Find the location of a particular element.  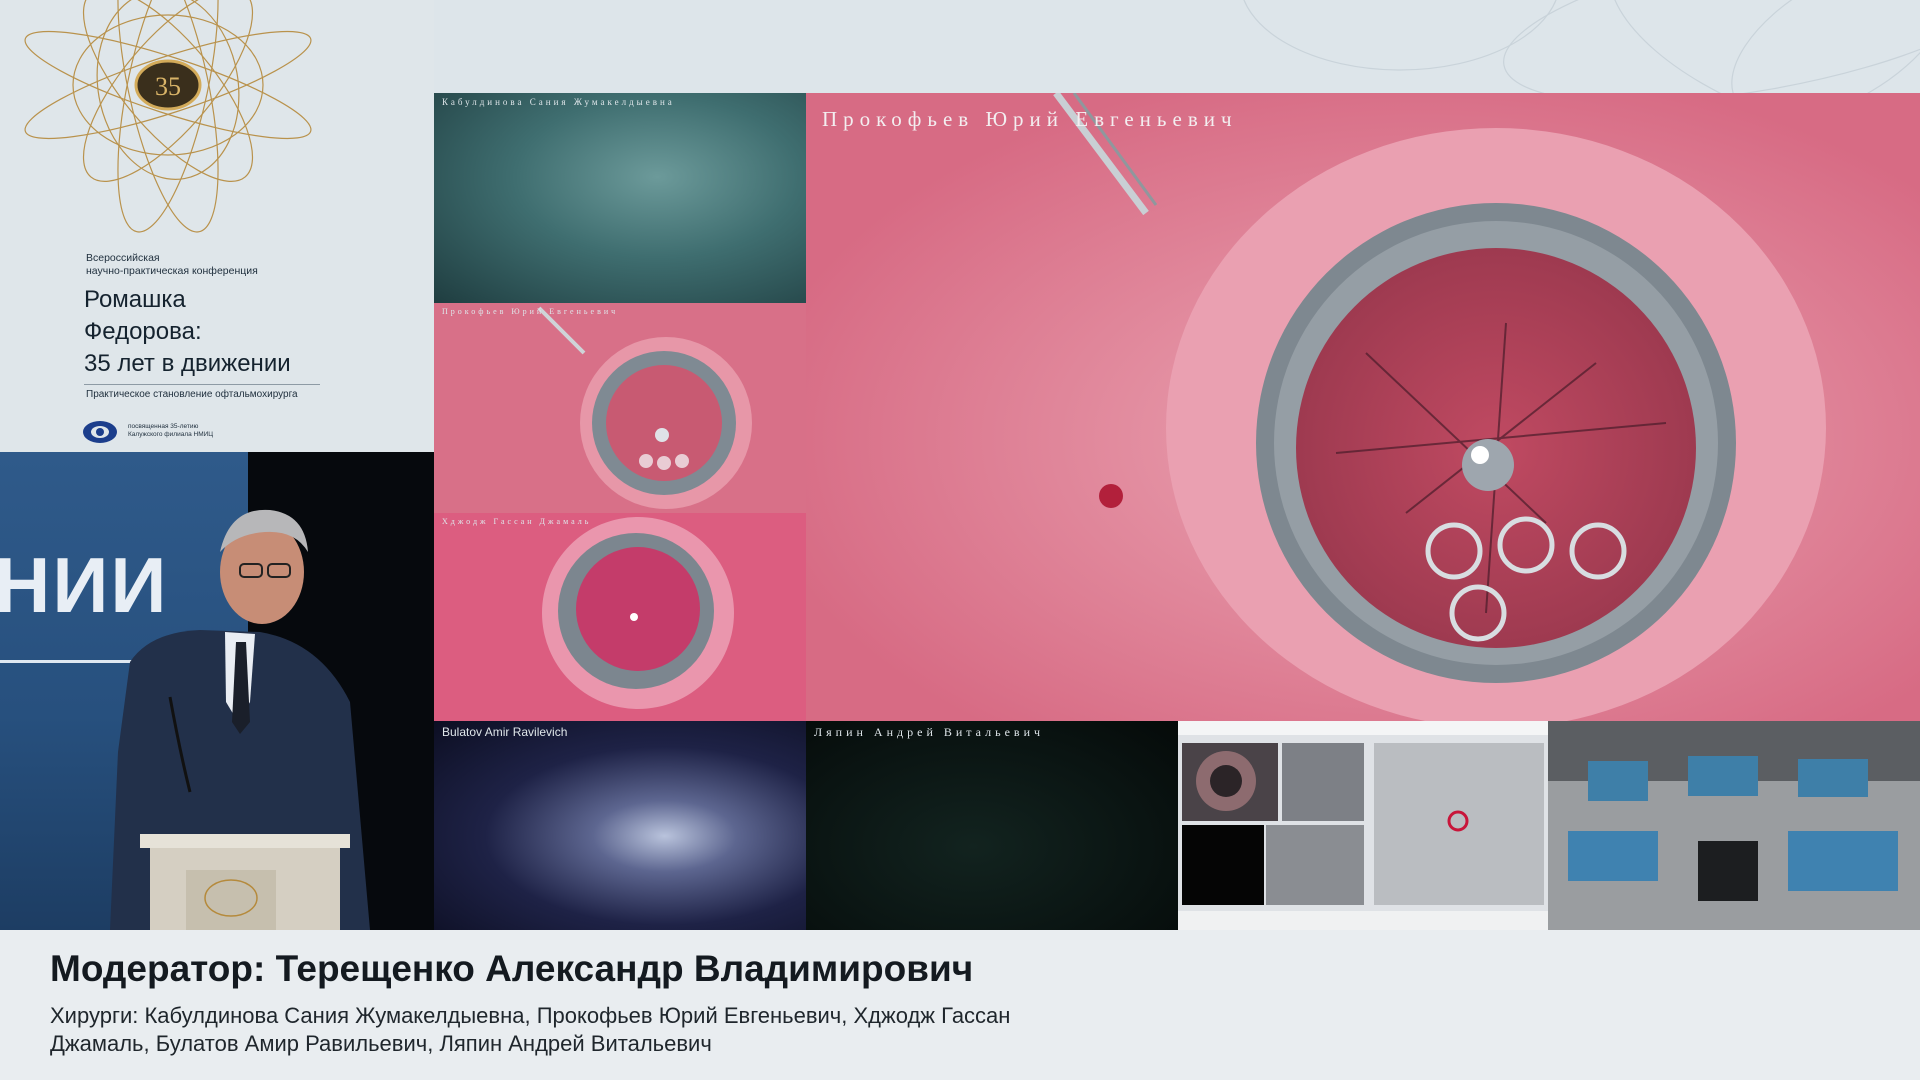

imaging-panels is located at coordinates (1363, 825).